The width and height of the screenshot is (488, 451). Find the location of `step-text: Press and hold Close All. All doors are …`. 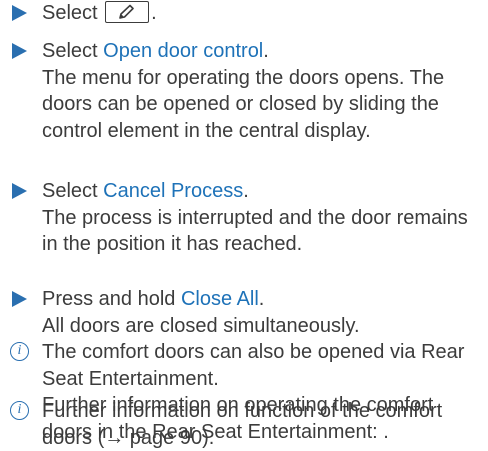

step-text: Press and hold Close All. All doors are … is located at coordinates (264, 312).